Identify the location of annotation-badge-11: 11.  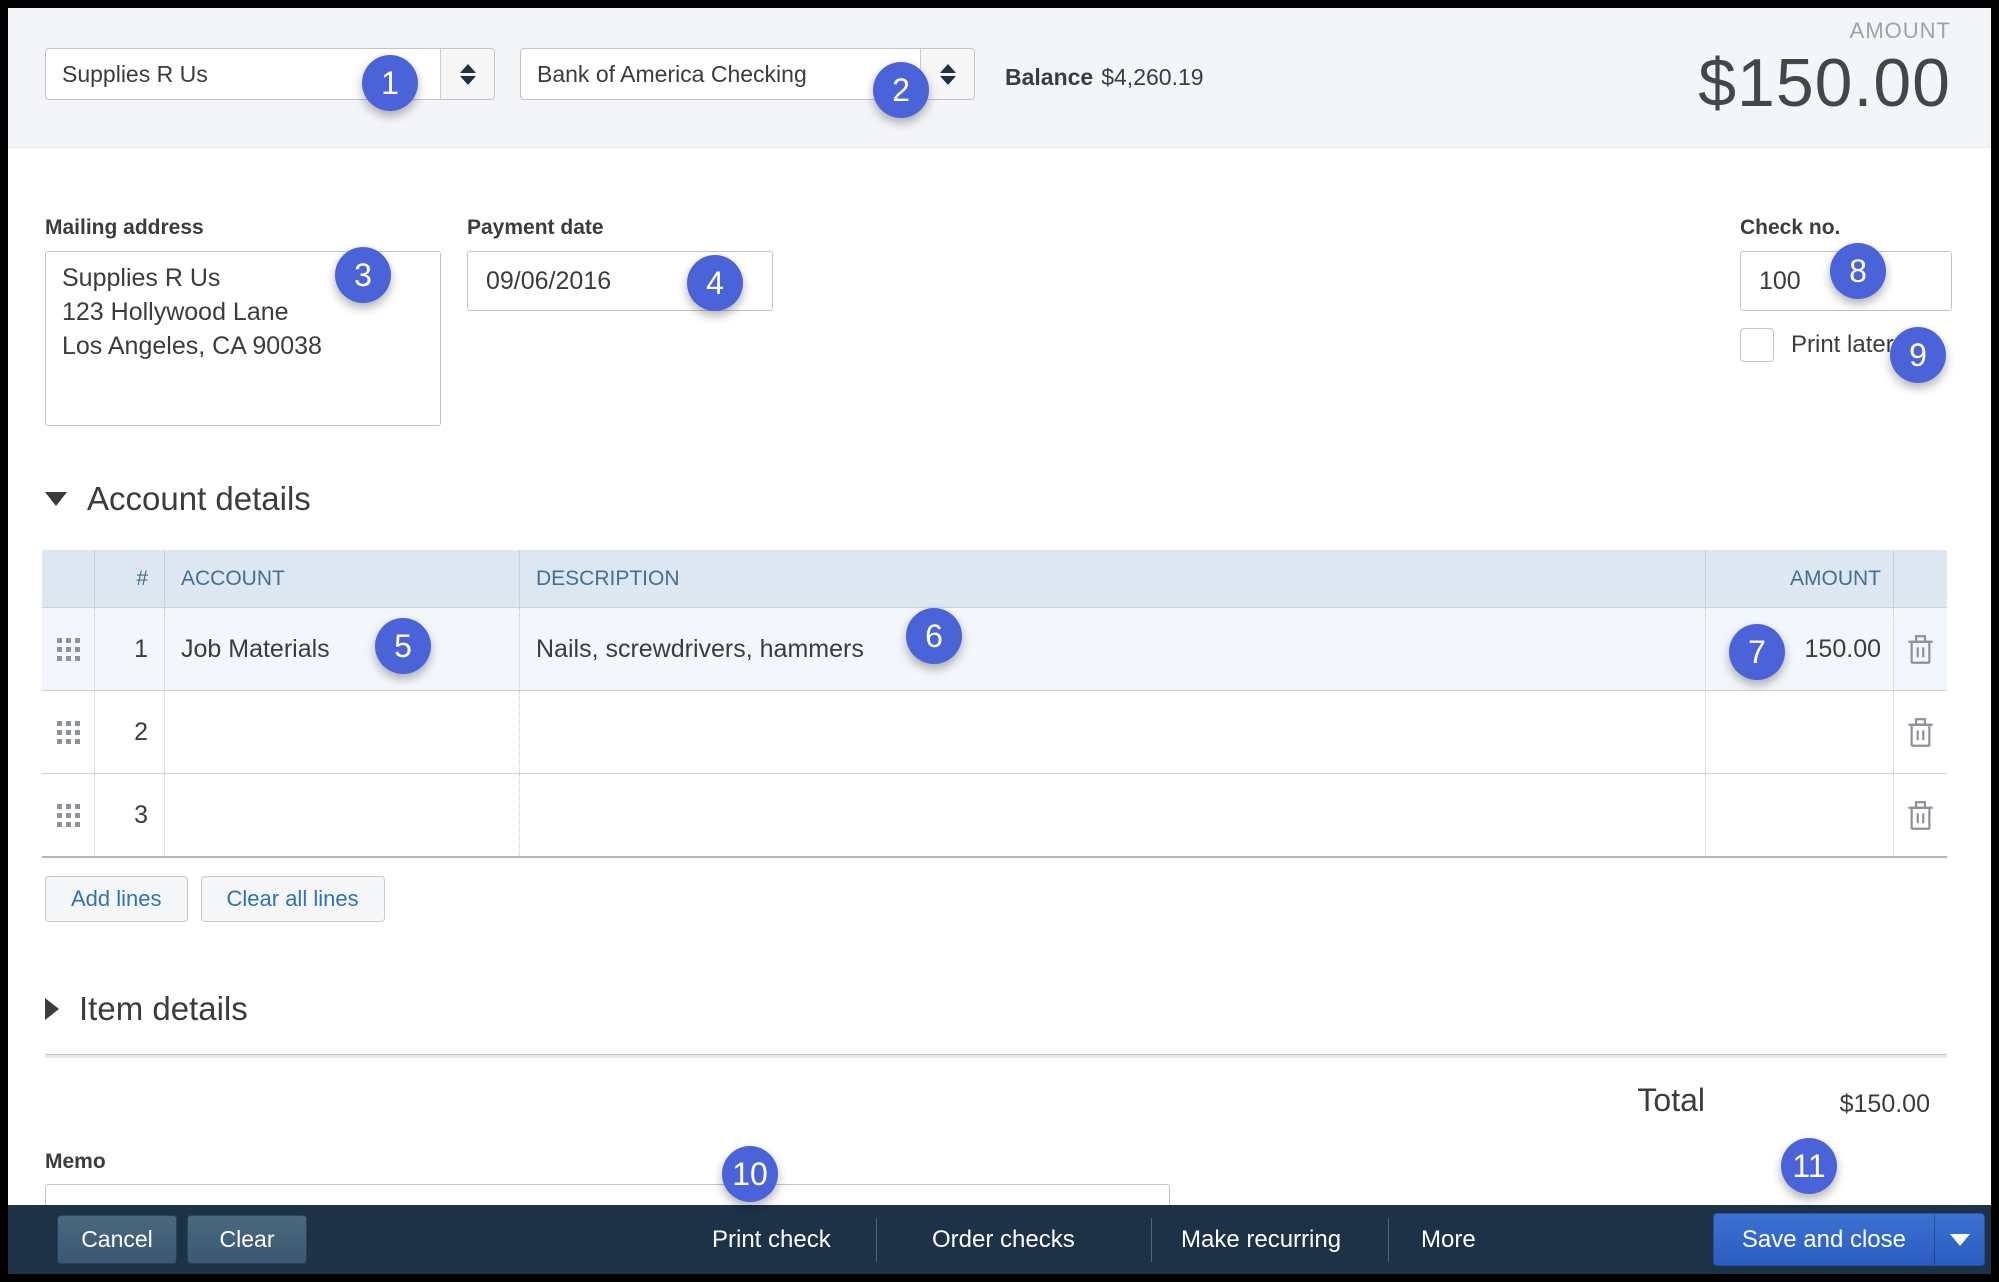
(1809, 1166).